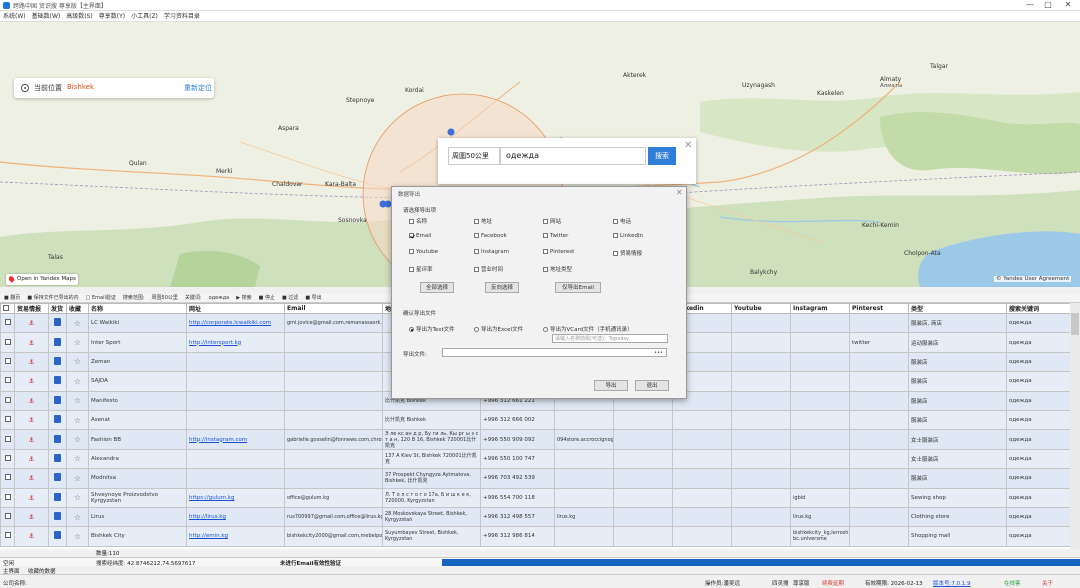  Describe the element at coordinates (421, 269) in the screenshot. I see `field-checkbox: 星评率` at that location.